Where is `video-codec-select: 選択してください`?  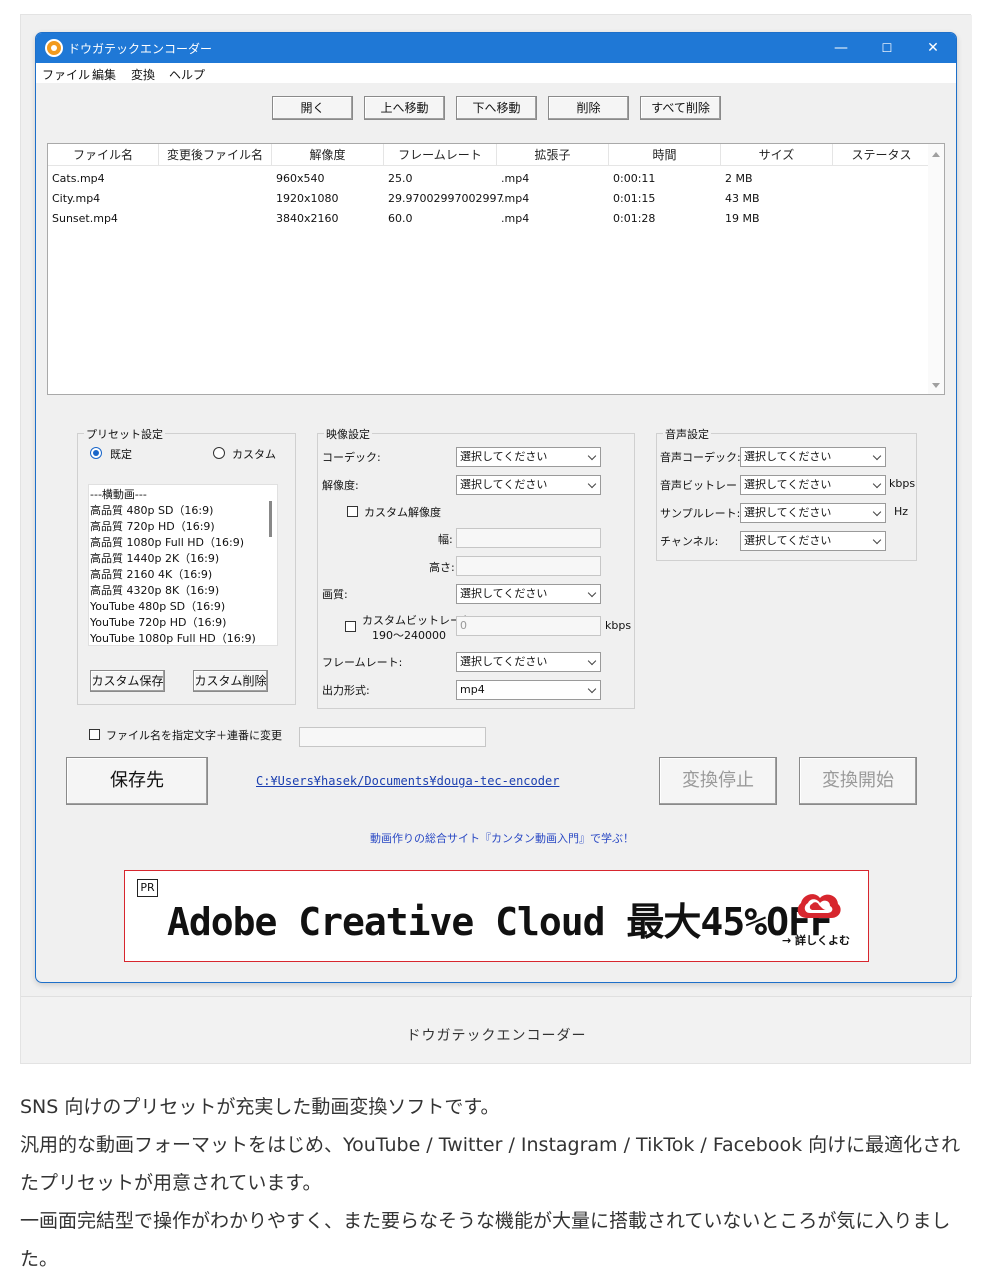
video-codec-select: 選択してください is located at coordinates (528, 457).